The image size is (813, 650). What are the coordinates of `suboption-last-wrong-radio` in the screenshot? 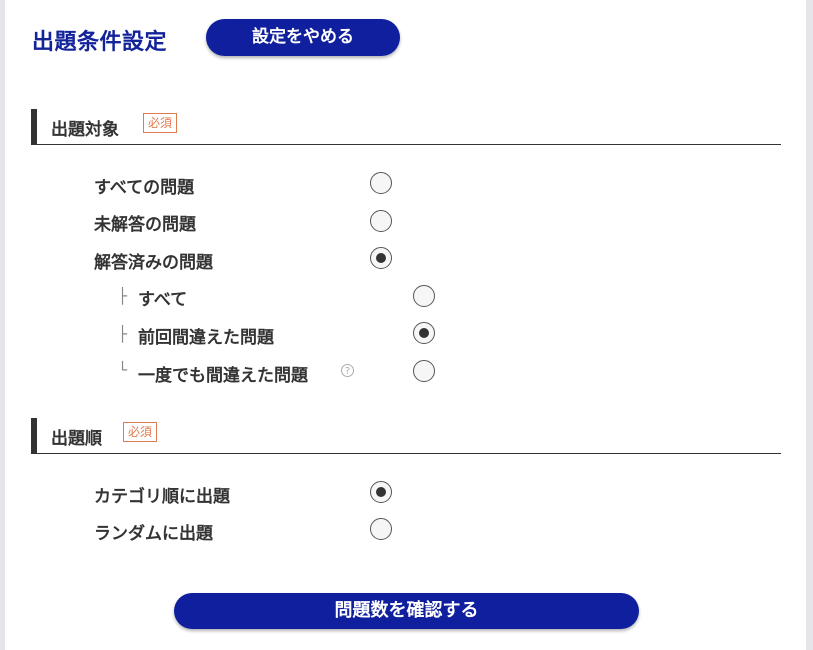 It's located at (424, 333).